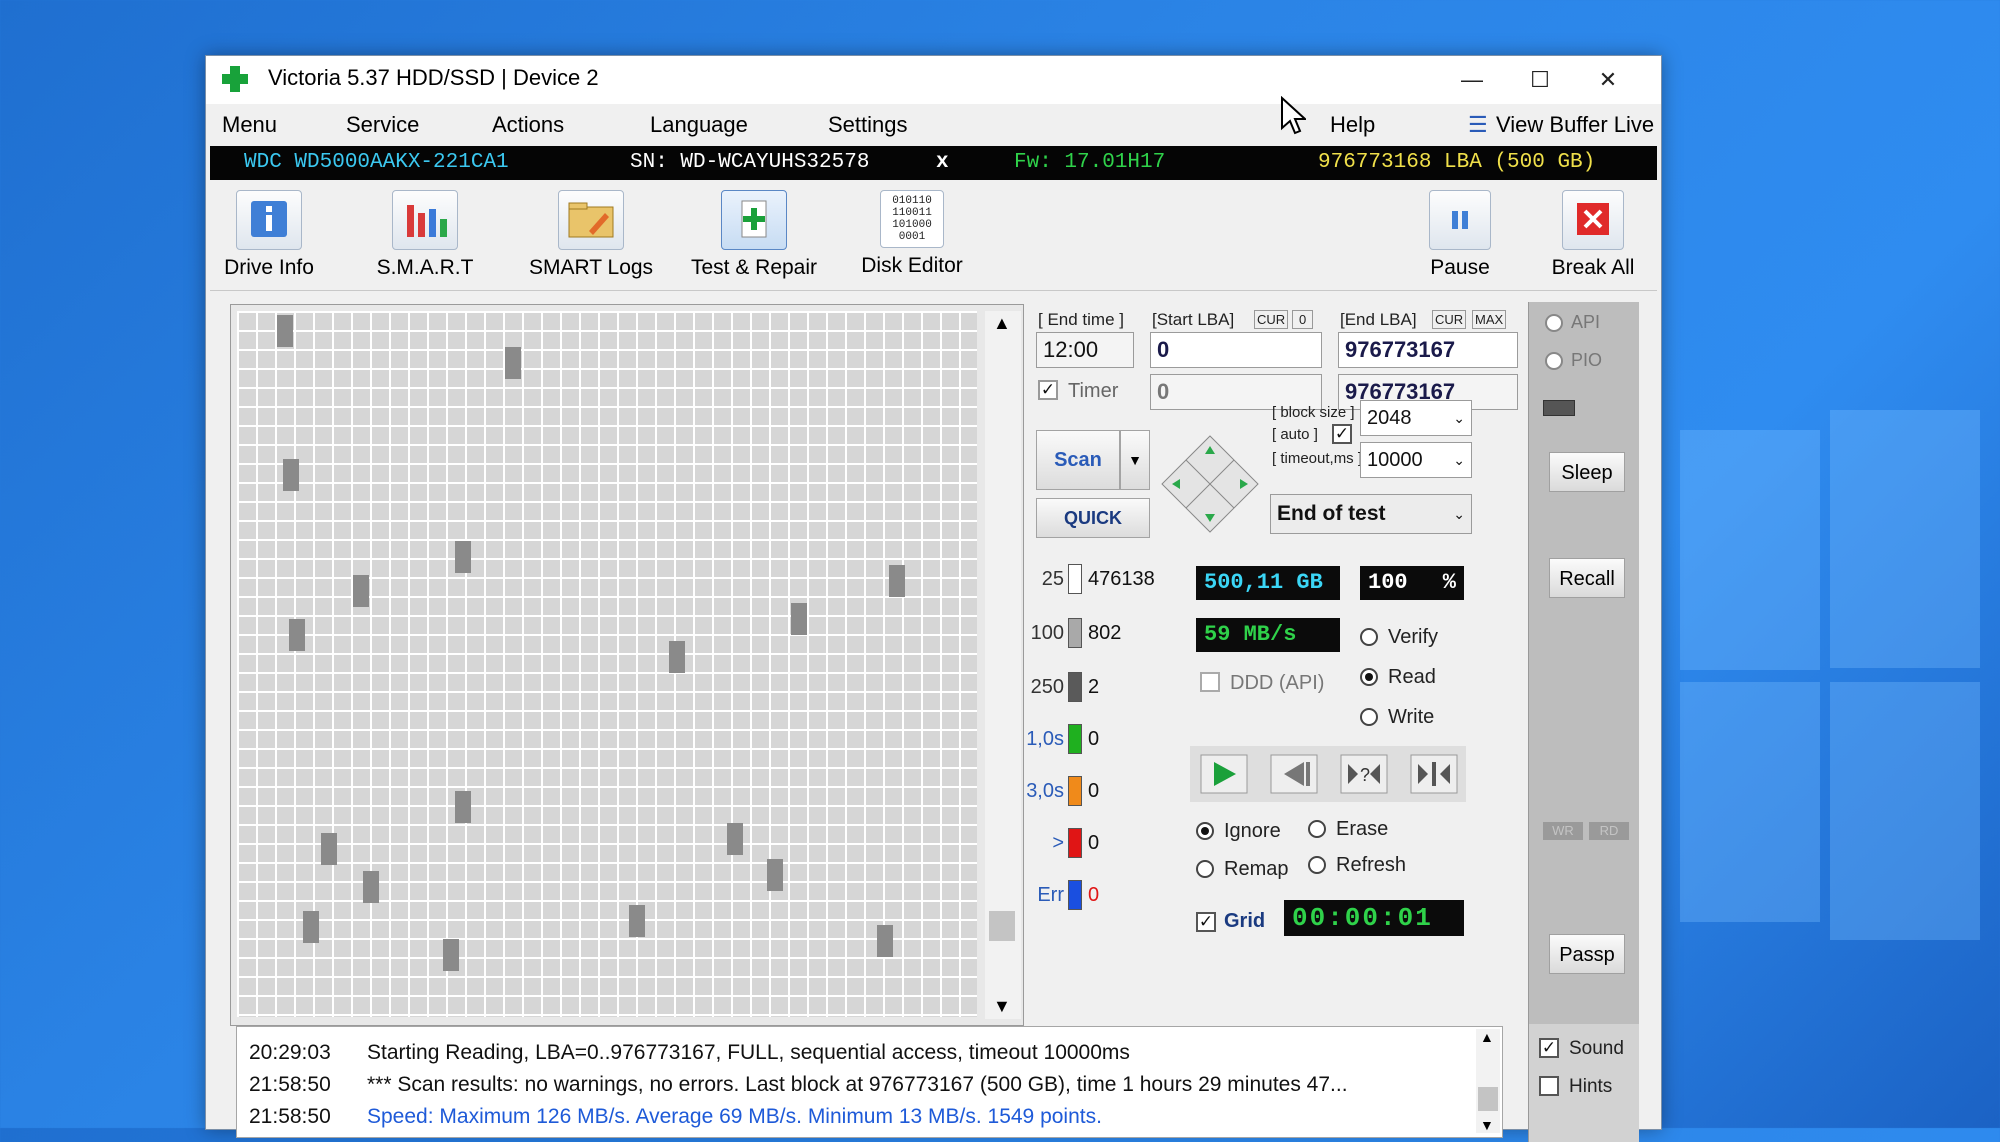 Image resolution: width=2000 pixels, height=1142 pixels. I want to click on scan-dropdown-button: ▼, so click(1135, 460).